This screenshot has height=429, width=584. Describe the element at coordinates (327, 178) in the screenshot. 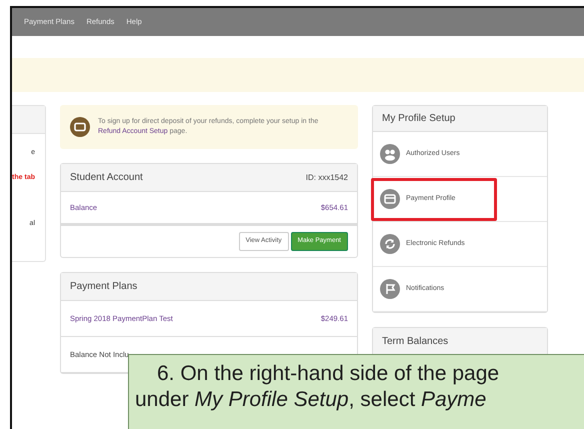

I see `account-id: ID: xxx1542` at that location.